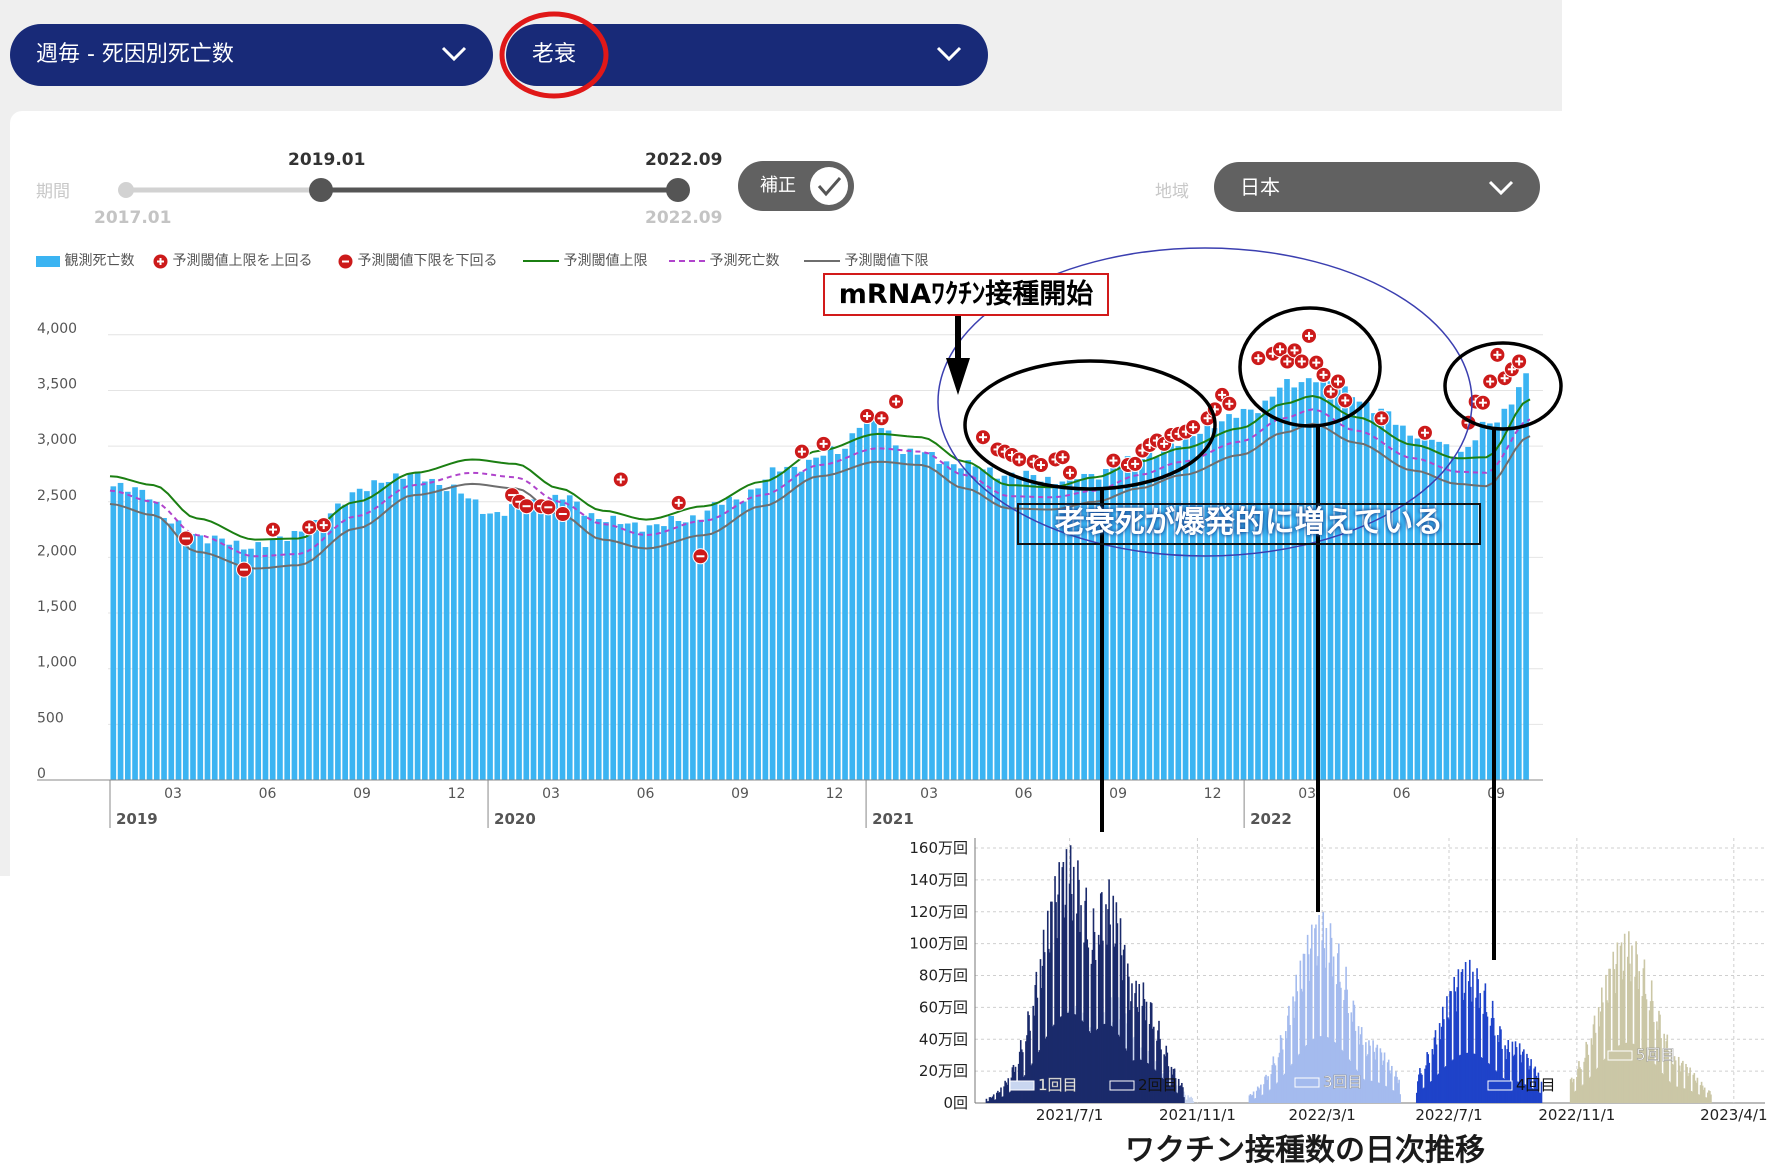 This screenshot has height=1171, width=1775. I want to click on explosive-increase-text: 老衰死が爆発的に増えている, so click(1249, 522).